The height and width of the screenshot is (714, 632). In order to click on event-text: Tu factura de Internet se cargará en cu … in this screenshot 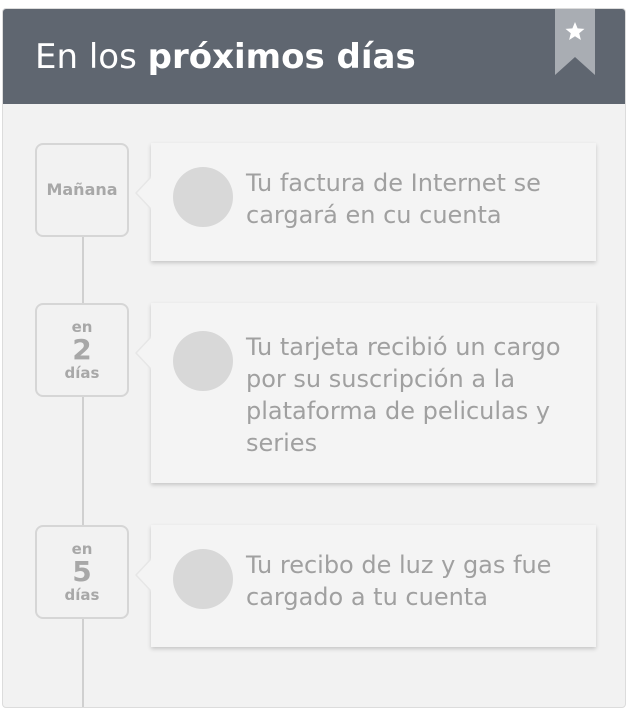, I will do `click(393, 199)`.